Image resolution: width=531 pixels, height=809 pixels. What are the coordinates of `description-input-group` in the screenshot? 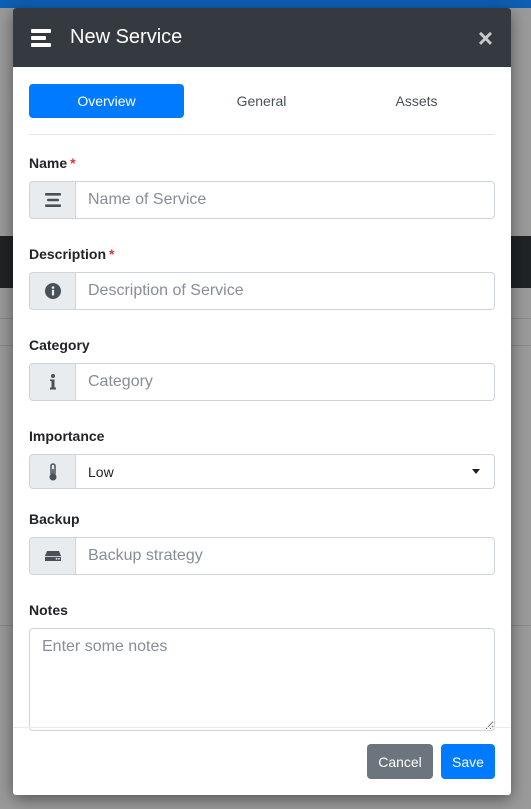 It's located at (262, 291).